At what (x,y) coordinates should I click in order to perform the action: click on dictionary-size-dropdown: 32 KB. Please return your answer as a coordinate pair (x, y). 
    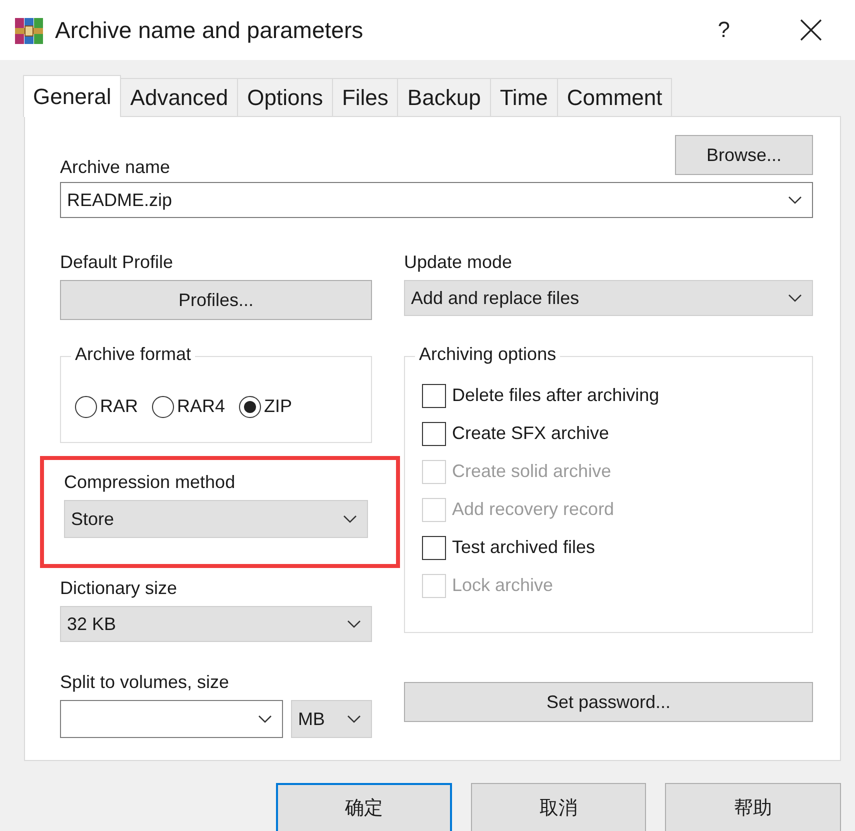
    Looking at the image, I should click on (216, 624).